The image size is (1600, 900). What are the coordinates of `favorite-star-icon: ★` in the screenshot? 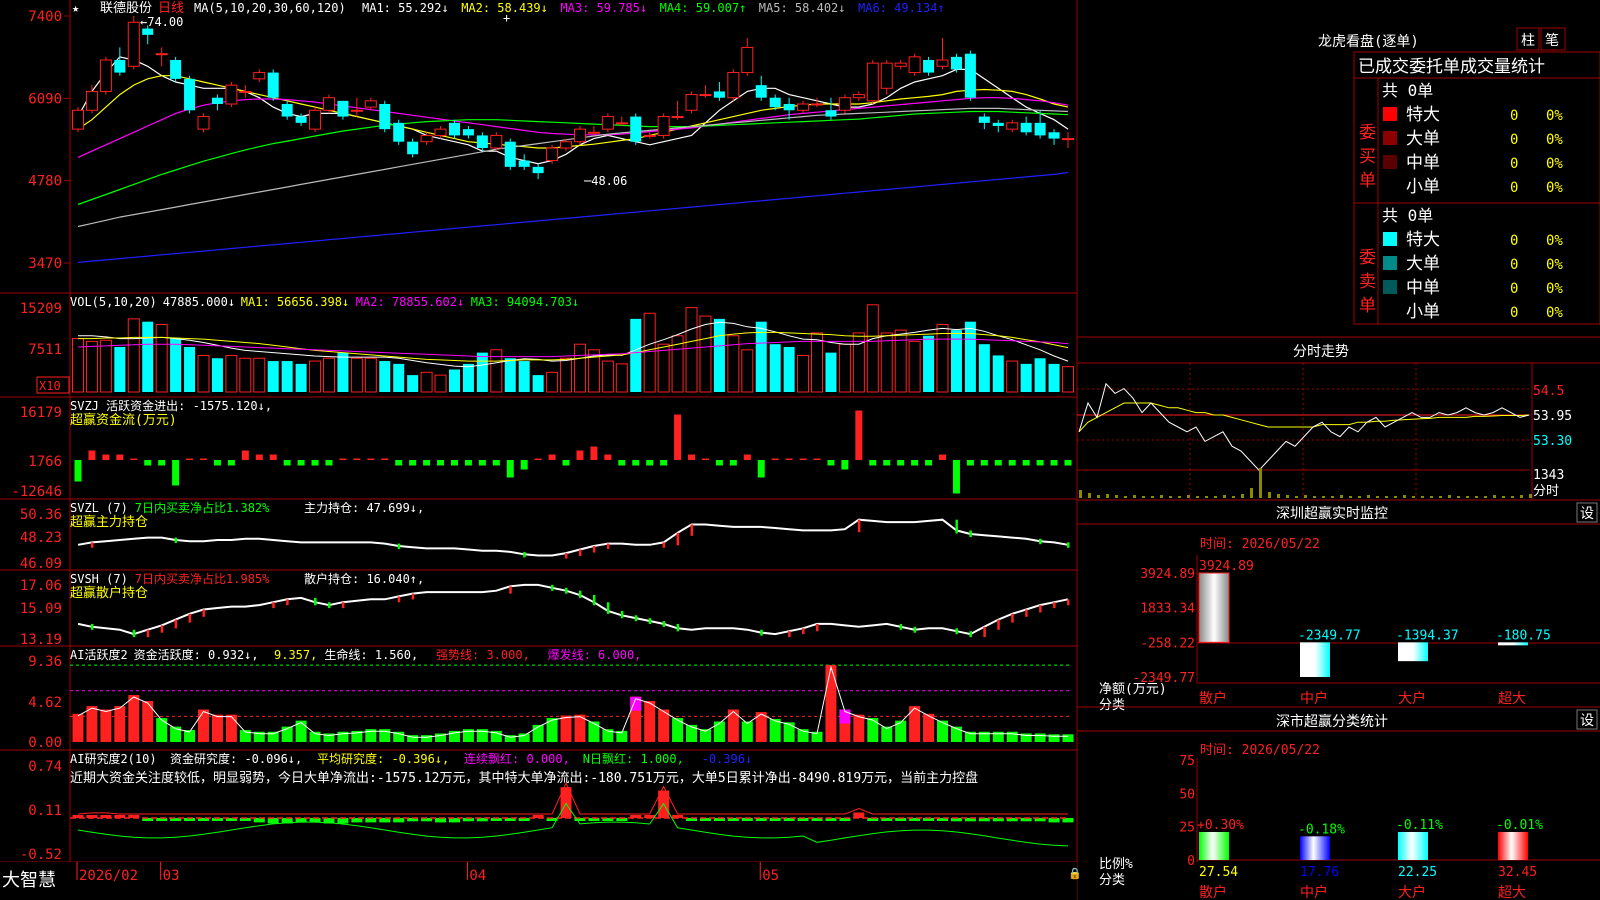 It's located at (75, 8).